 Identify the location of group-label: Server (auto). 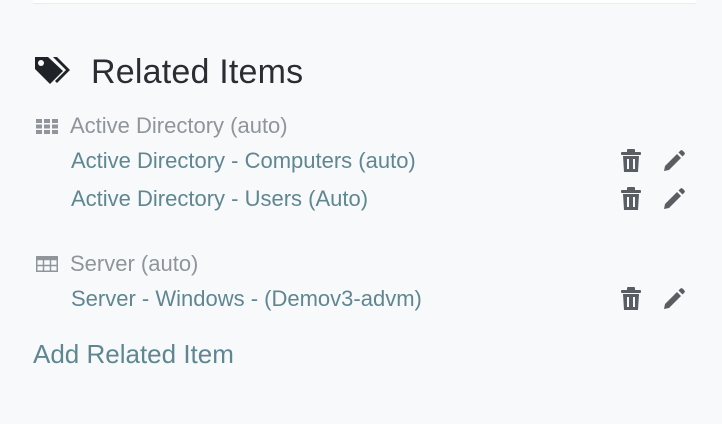
(134, 263).